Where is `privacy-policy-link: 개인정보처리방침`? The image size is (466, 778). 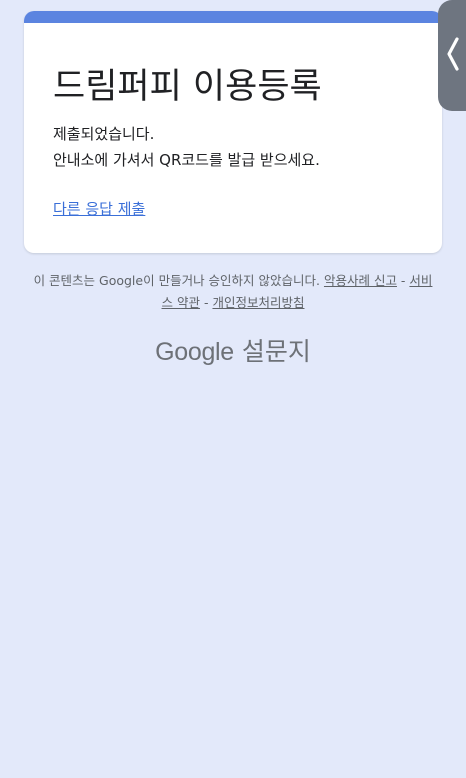
privacy-policy-link: 개인정보처리방침 is located at coordinates (258, 302).